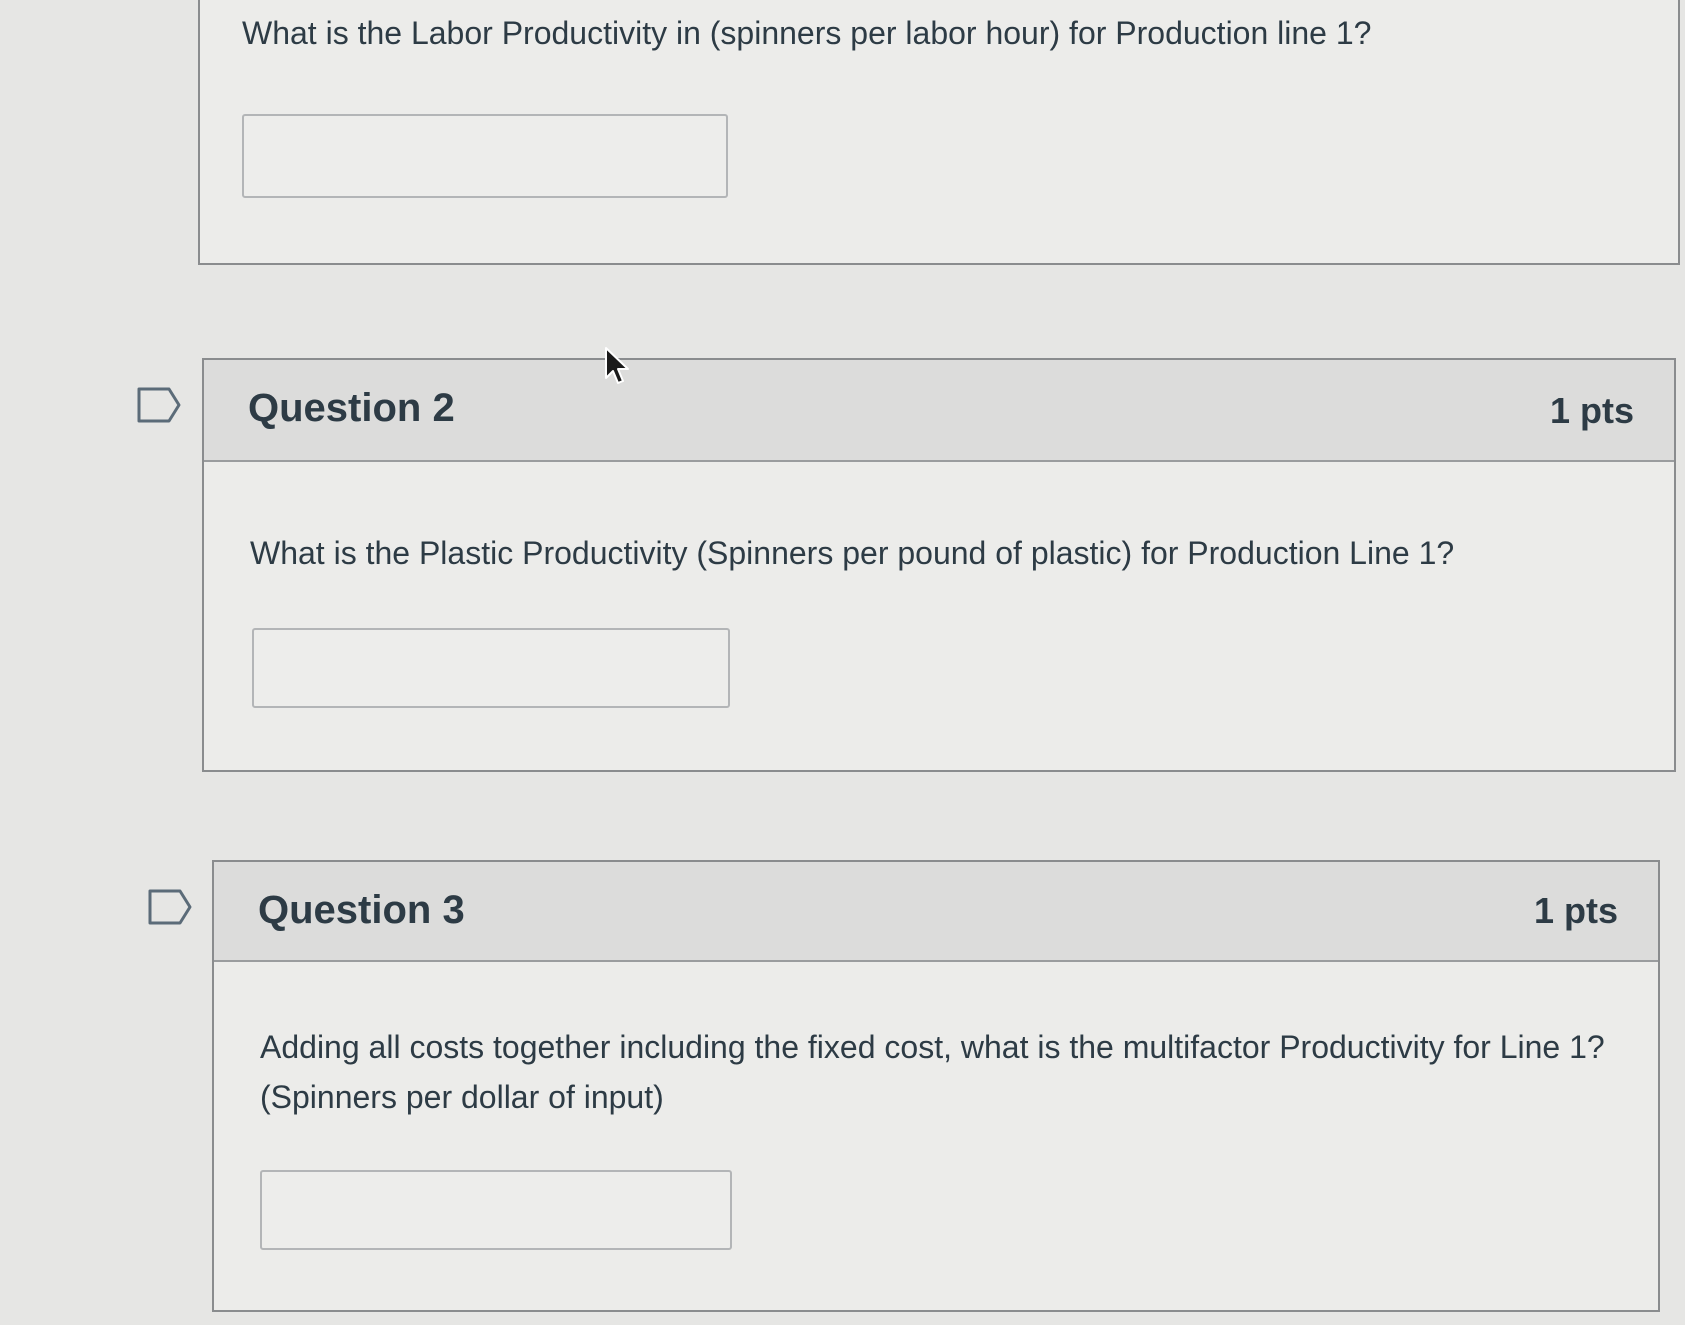  Describe the element at coordinates (936, 912) in the screenshot. I see `question-3-header: Question 3 1 pts` at that location.